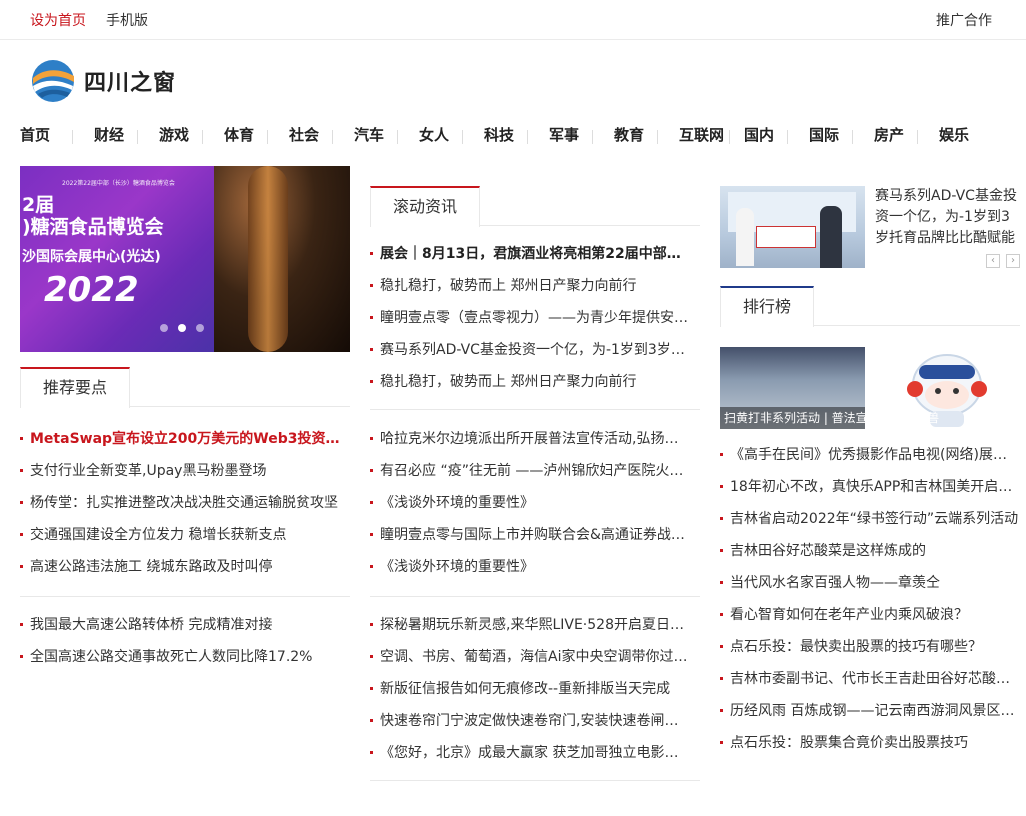 This screenshot has width=1026, height=816. I want to click on list-item: 支付行业全新变革,Upay黑马粉墨登场, so click(185, 470).